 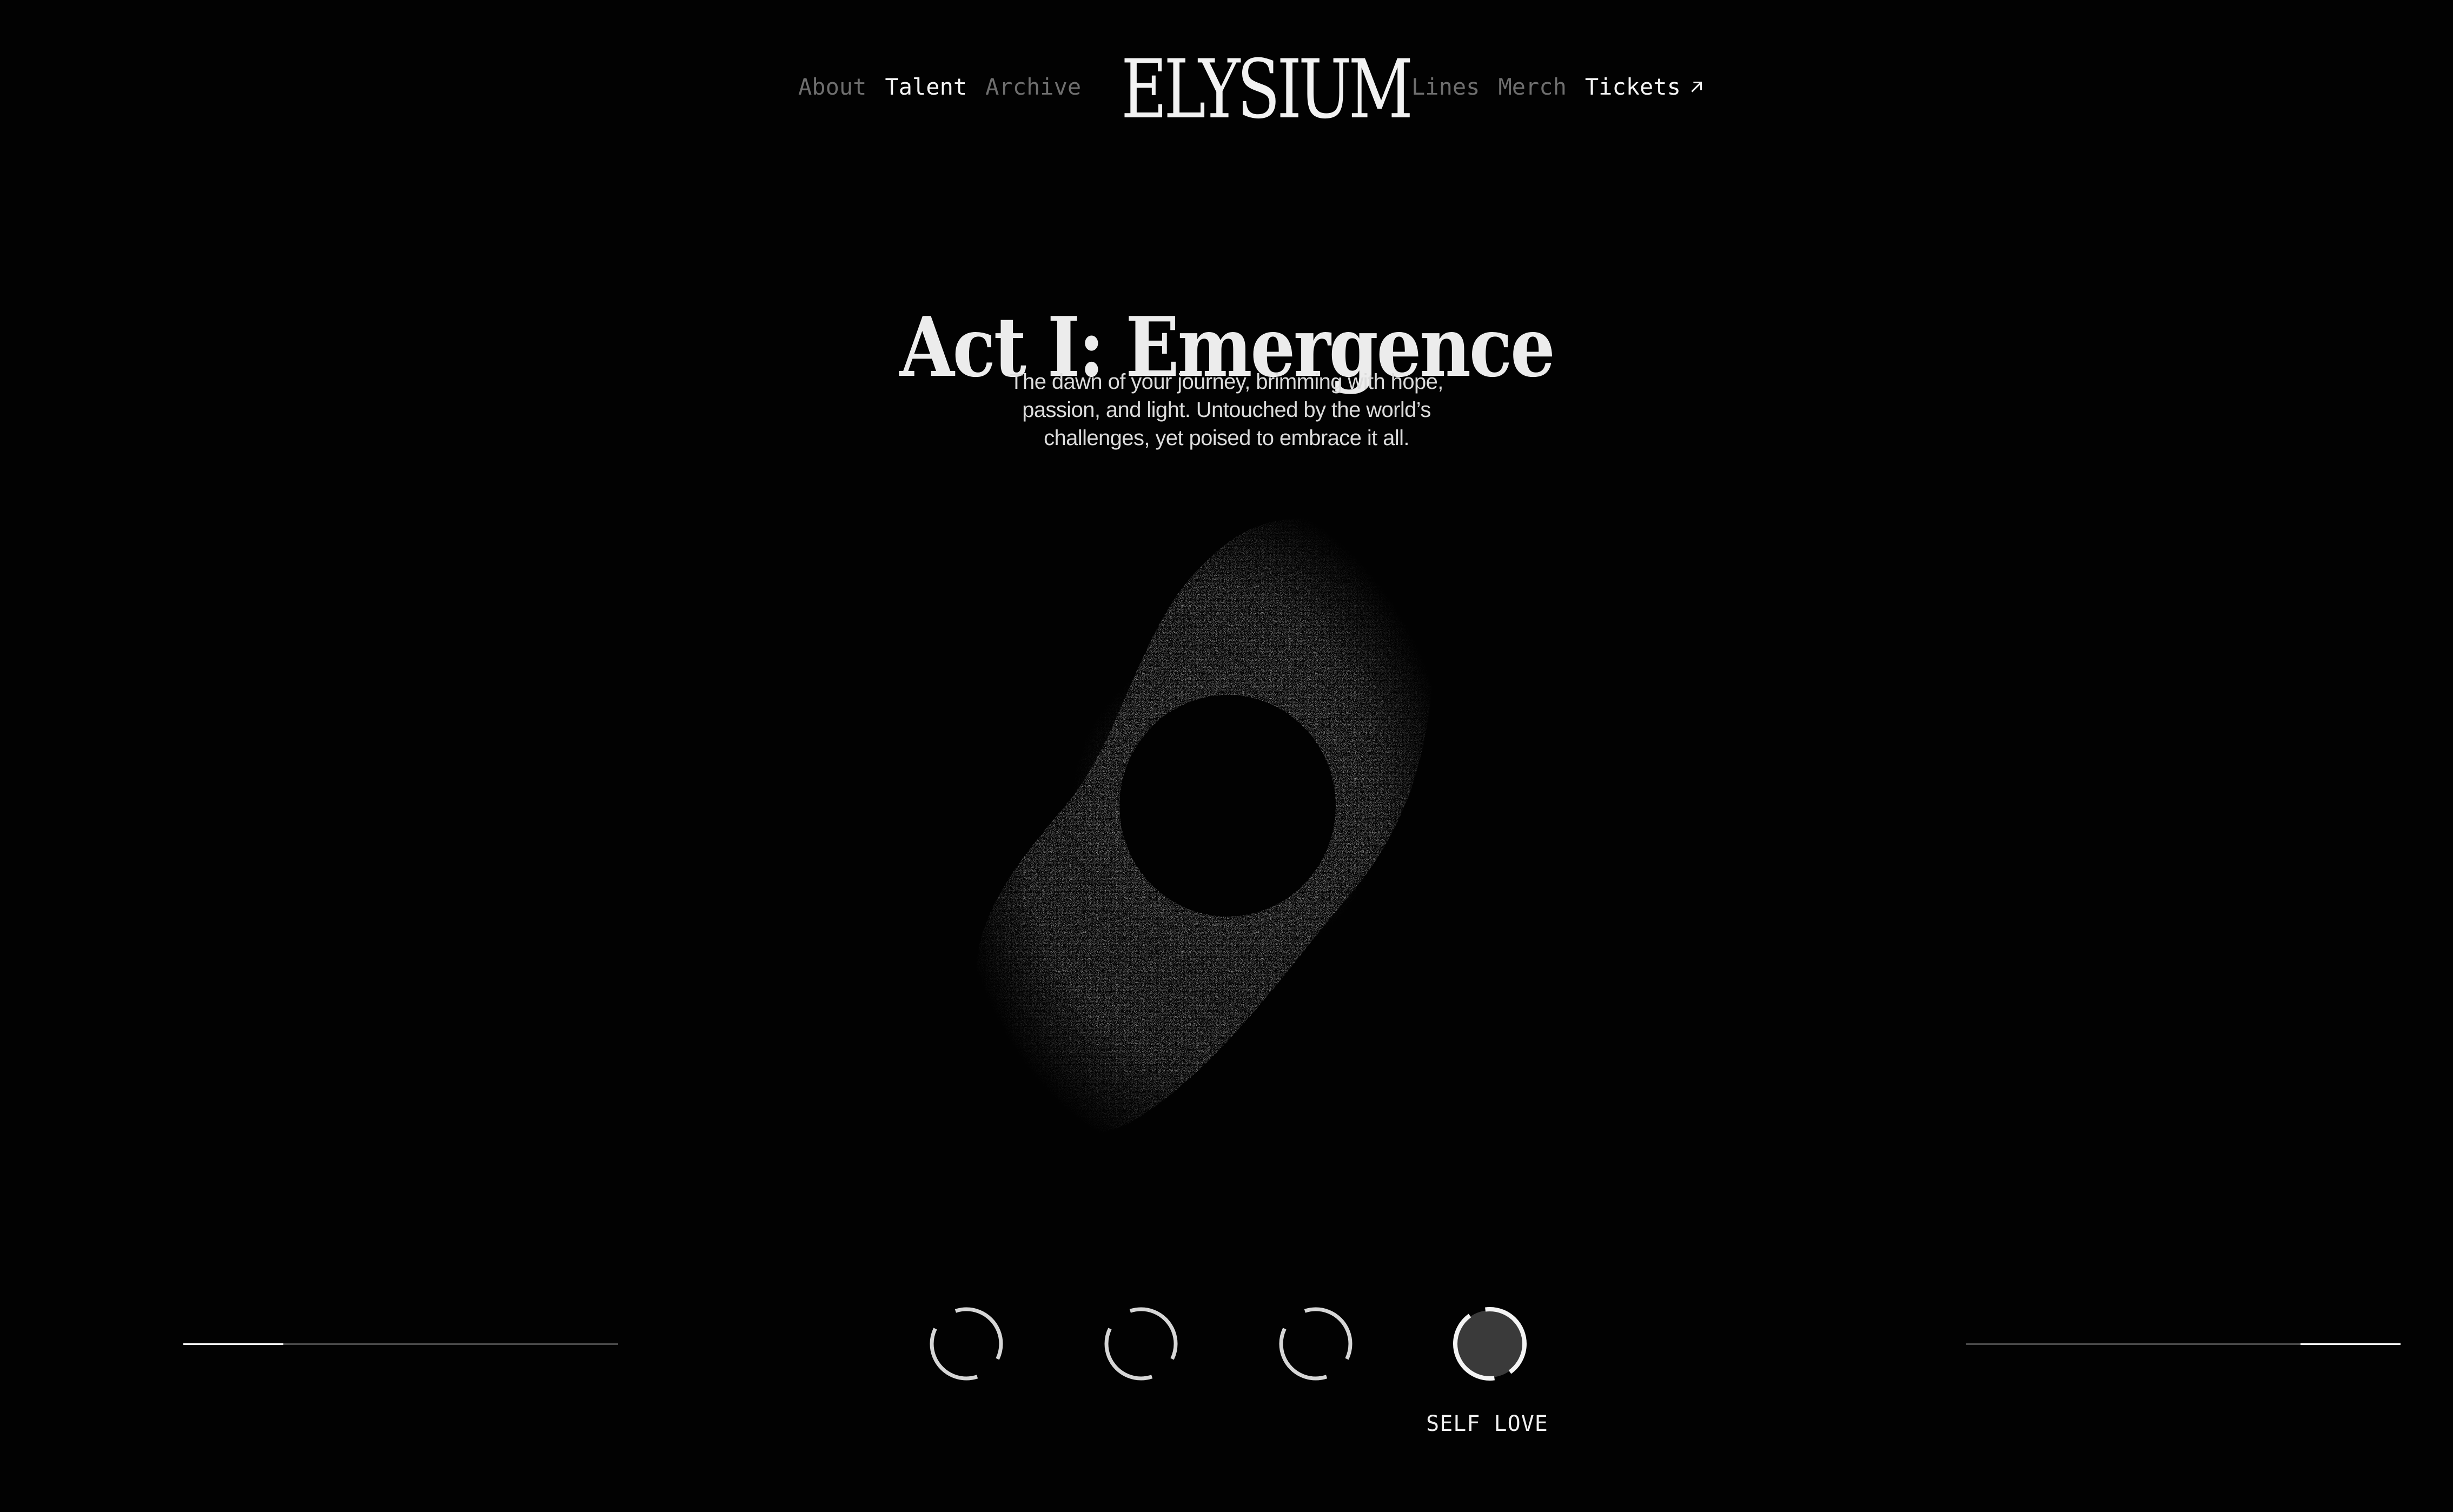 What do you see at coordinates (1204, 827) in the screenshot?
I see `particle-ring-graphic` at bounding box center [1204, 827].